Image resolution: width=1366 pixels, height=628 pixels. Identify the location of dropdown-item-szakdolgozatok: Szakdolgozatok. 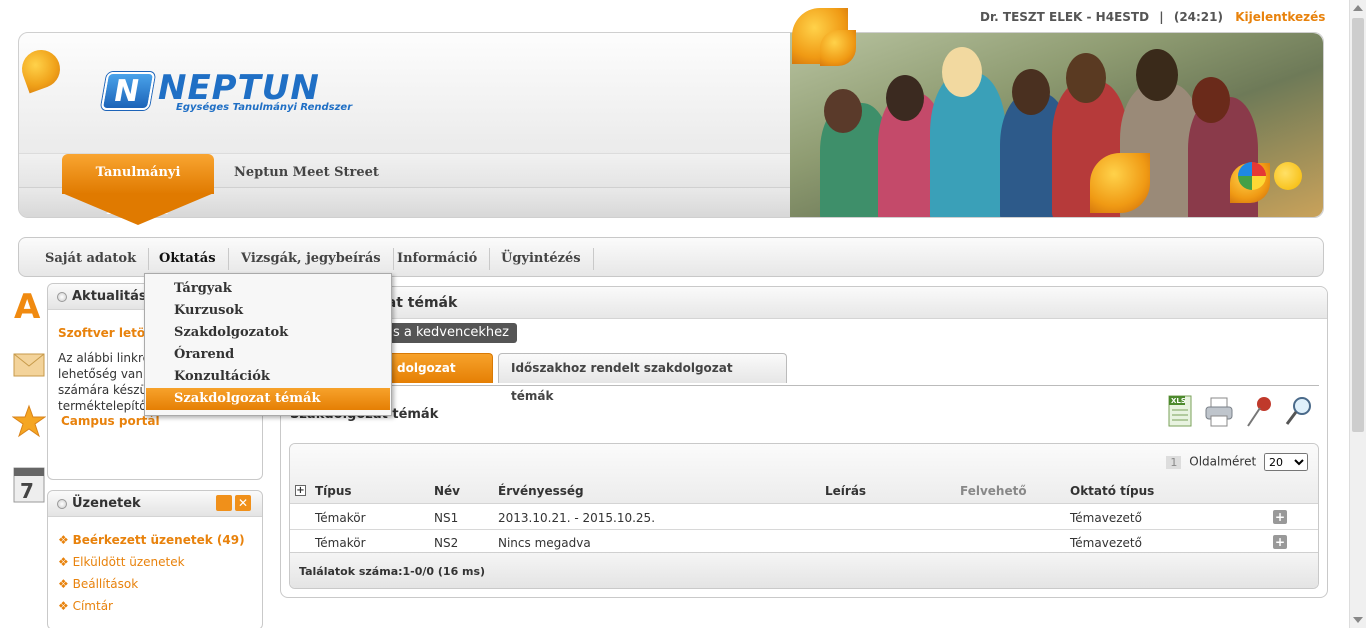
(268, 333).